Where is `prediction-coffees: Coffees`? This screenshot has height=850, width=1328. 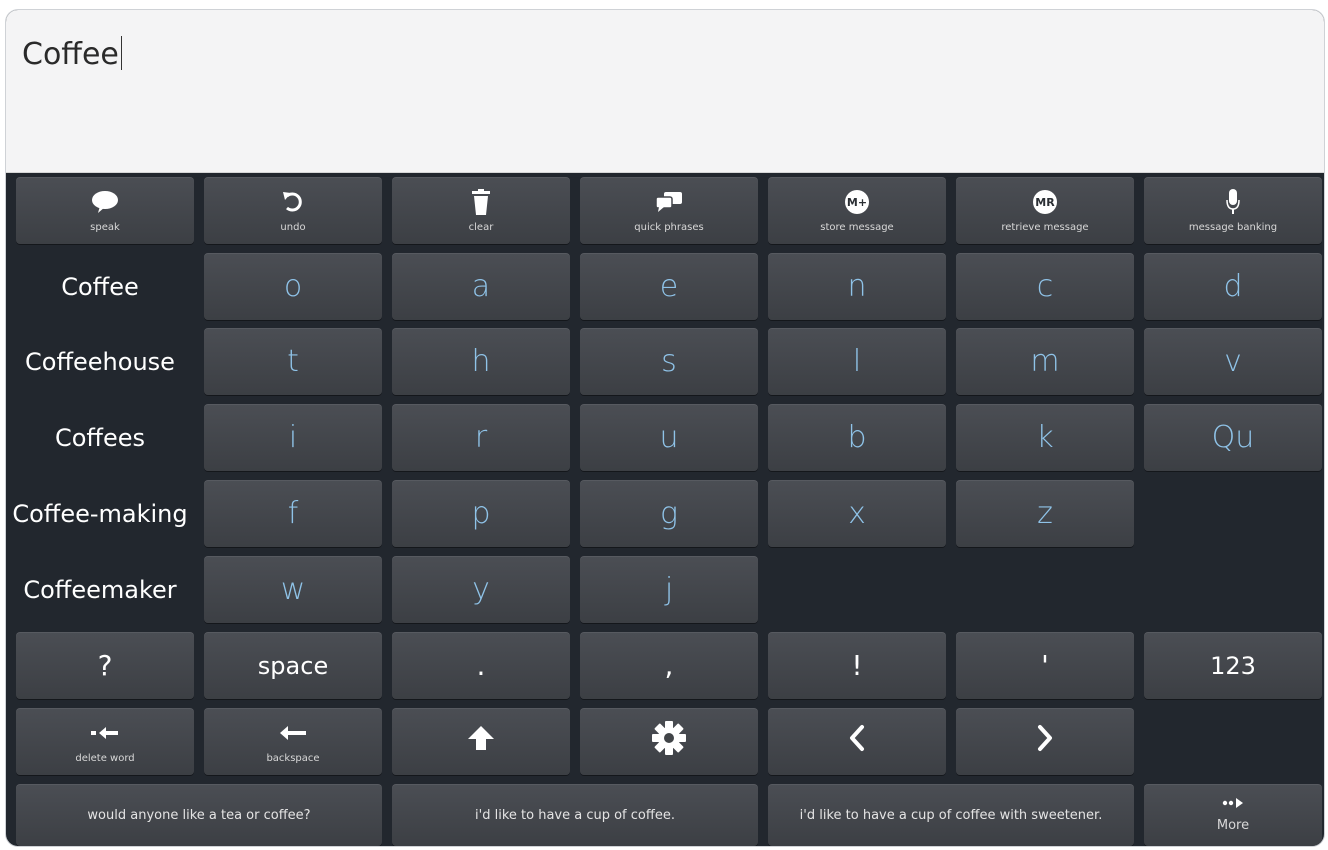 prediction-coffees: Coffees is located at coordinates (100, 437).